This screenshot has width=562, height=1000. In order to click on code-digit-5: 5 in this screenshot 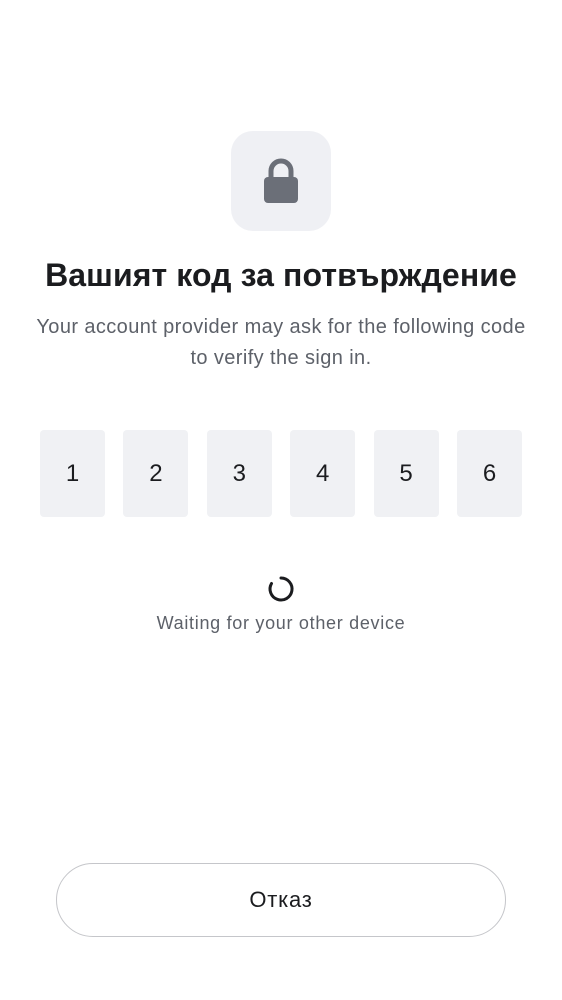, I will do `click(406, 473)`.